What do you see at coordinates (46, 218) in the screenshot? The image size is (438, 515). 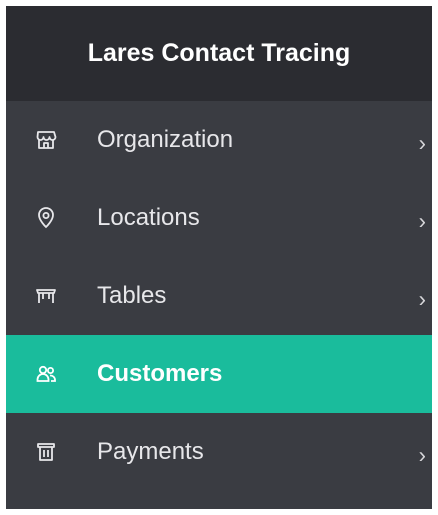 I see `location-pin-icon` at bounding box center [46, 218].